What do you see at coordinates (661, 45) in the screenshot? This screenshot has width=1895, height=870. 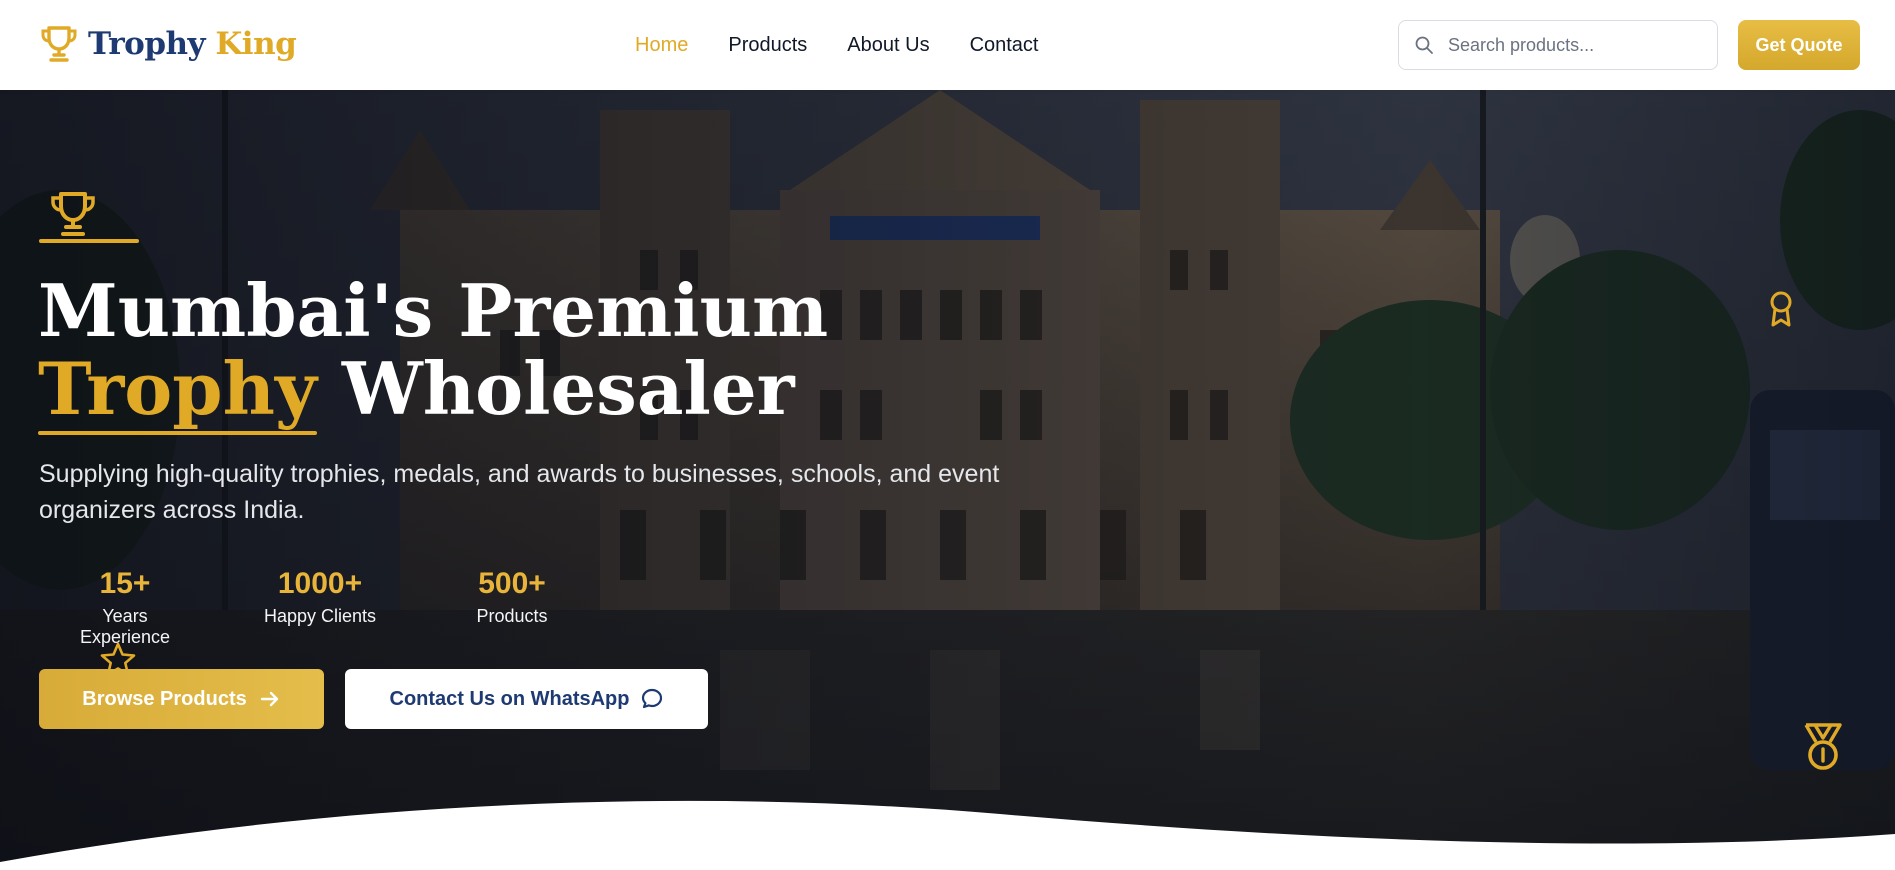 I see `nav-item-home: Home` at bounding box center [661, 45].